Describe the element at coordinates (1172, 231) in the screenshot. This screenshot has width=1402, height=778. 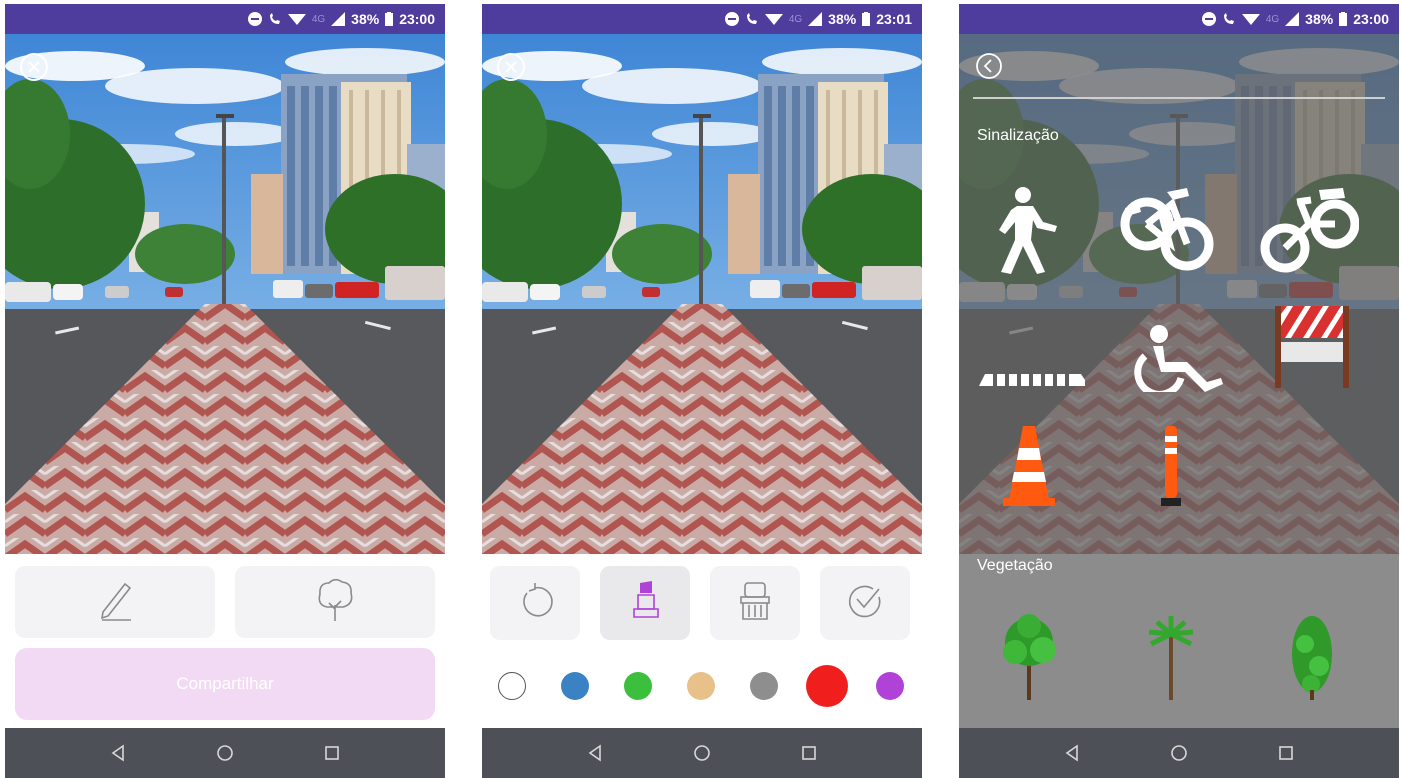
I see `bicycle-marking-icon` at that location.